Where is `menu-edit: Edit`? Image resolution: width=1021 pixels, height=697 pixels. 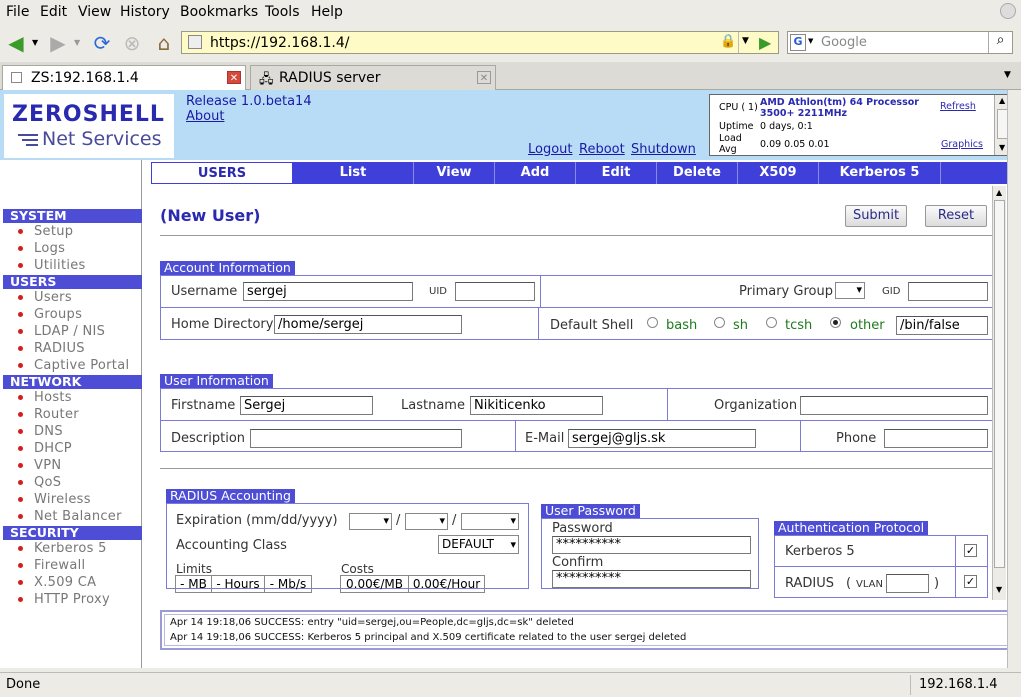 menu-edit: Edit is located at coordinates (53, 12).